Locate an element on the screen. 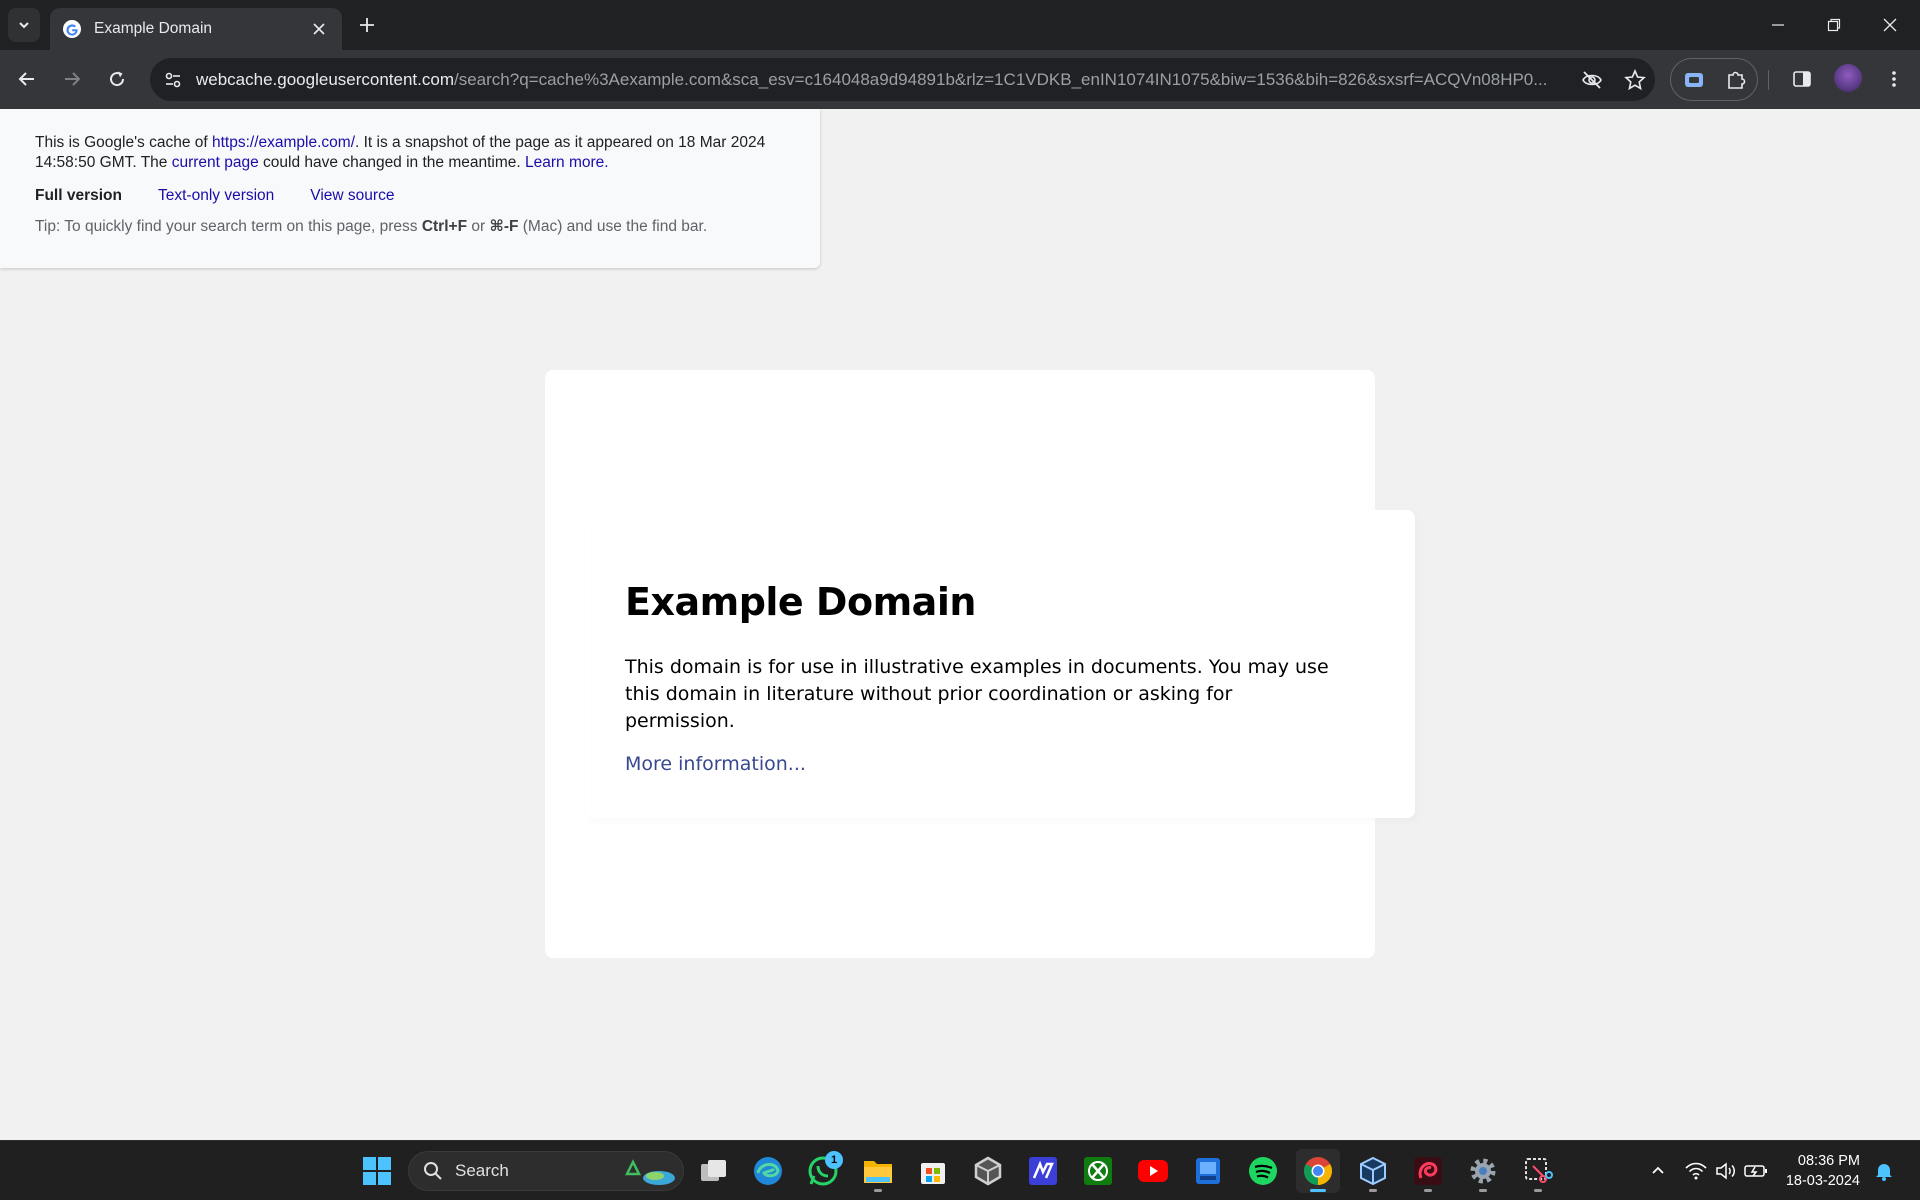 The image size is (1920, 1200). app-button-blue is located at coordinates (1208, 1171).